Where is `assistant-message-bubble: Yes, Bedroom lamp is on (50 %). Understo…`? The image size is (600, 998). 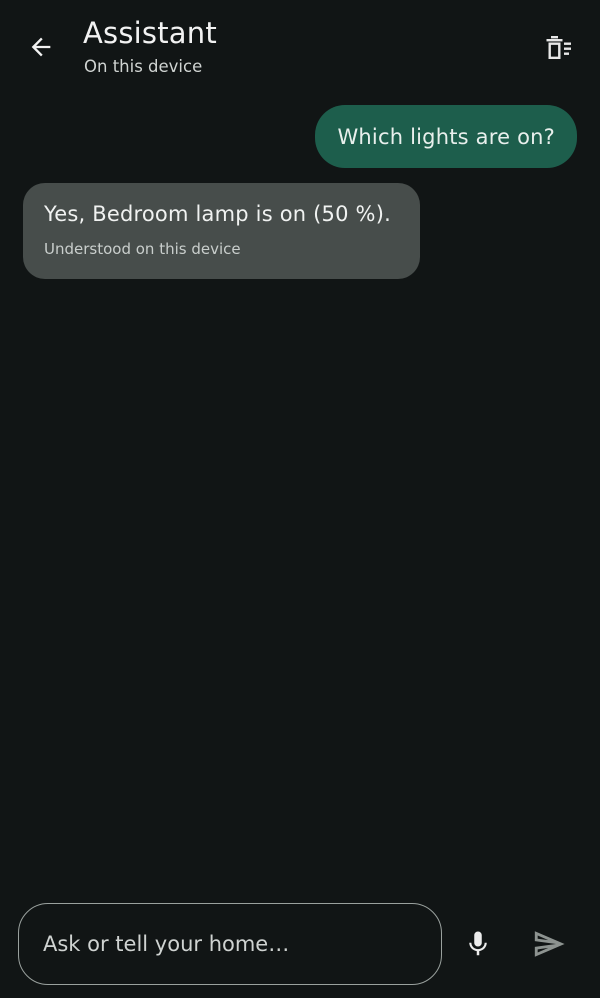 assistant-message-bubble: Yes, Bedroom lamp is on (50 %). Understo… is located at coordinates (221, 231).